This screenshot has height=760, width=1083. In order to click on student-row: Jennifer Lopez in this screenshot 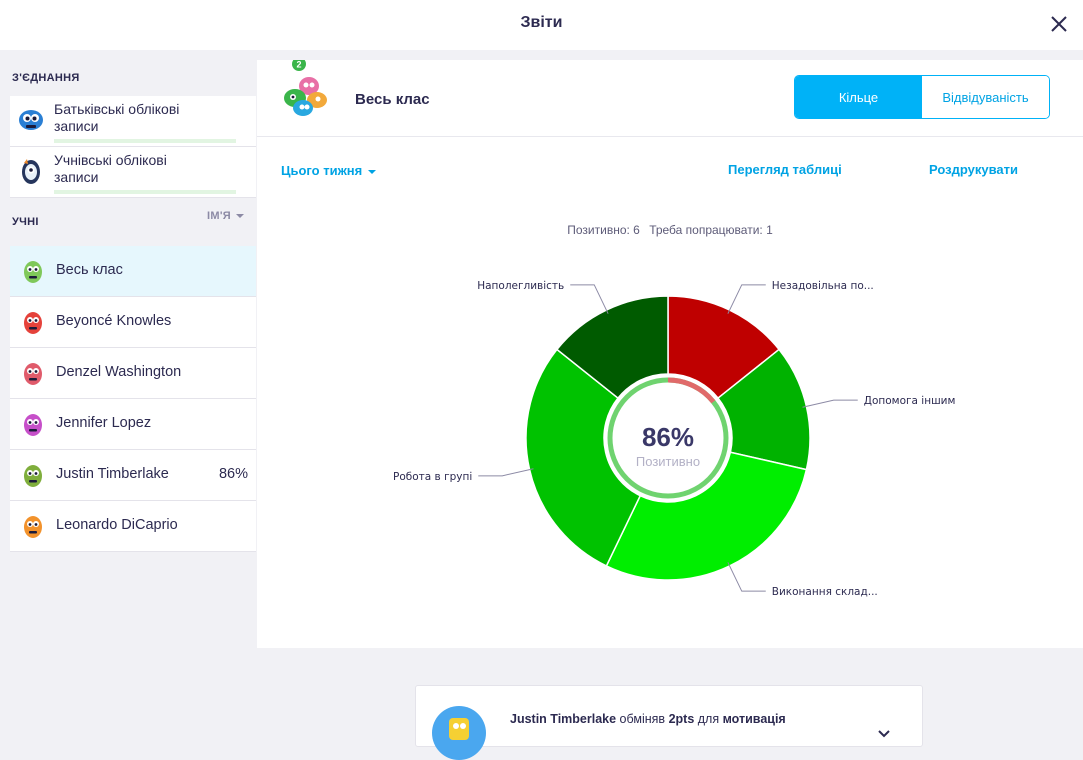, I will do `click(133, 424)`.